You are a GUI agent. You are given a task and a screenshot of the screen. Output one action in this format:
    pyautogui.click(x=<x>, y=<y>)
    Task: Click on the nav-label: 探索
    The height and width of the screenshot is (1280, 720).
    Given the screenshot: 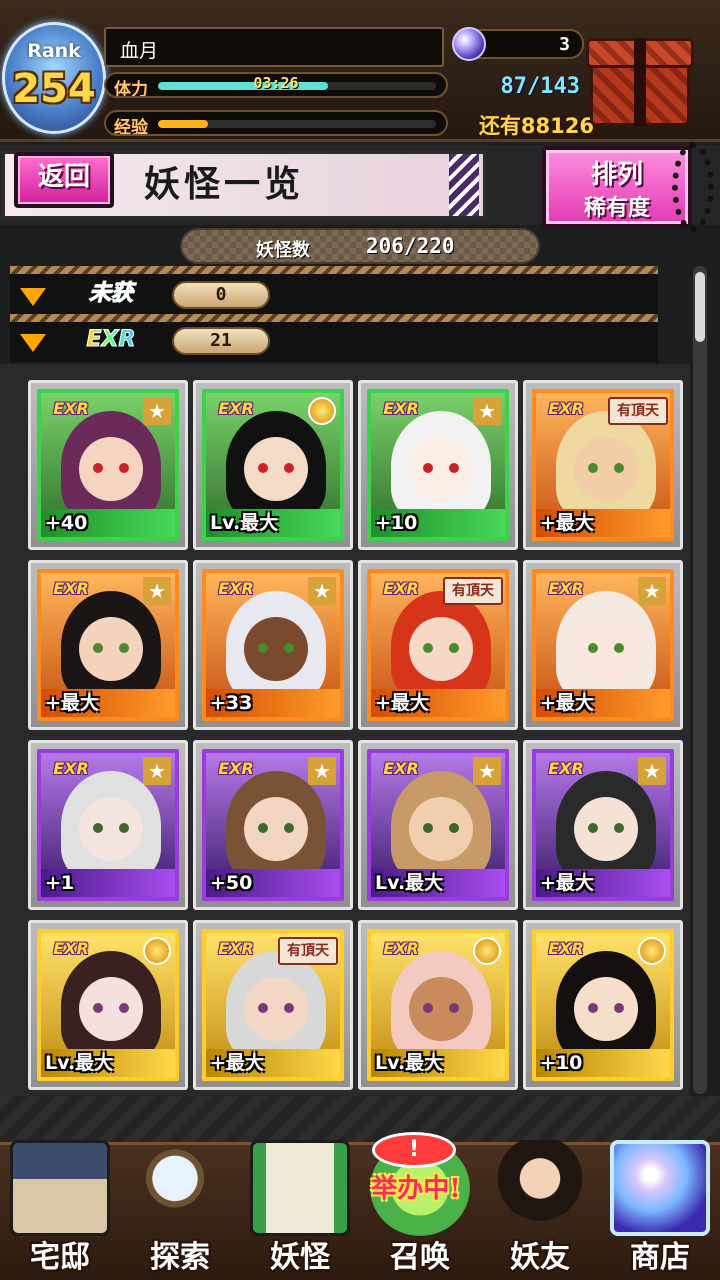 What is the action you would take?
    pyautogui.click(x=180, y=1257)
    